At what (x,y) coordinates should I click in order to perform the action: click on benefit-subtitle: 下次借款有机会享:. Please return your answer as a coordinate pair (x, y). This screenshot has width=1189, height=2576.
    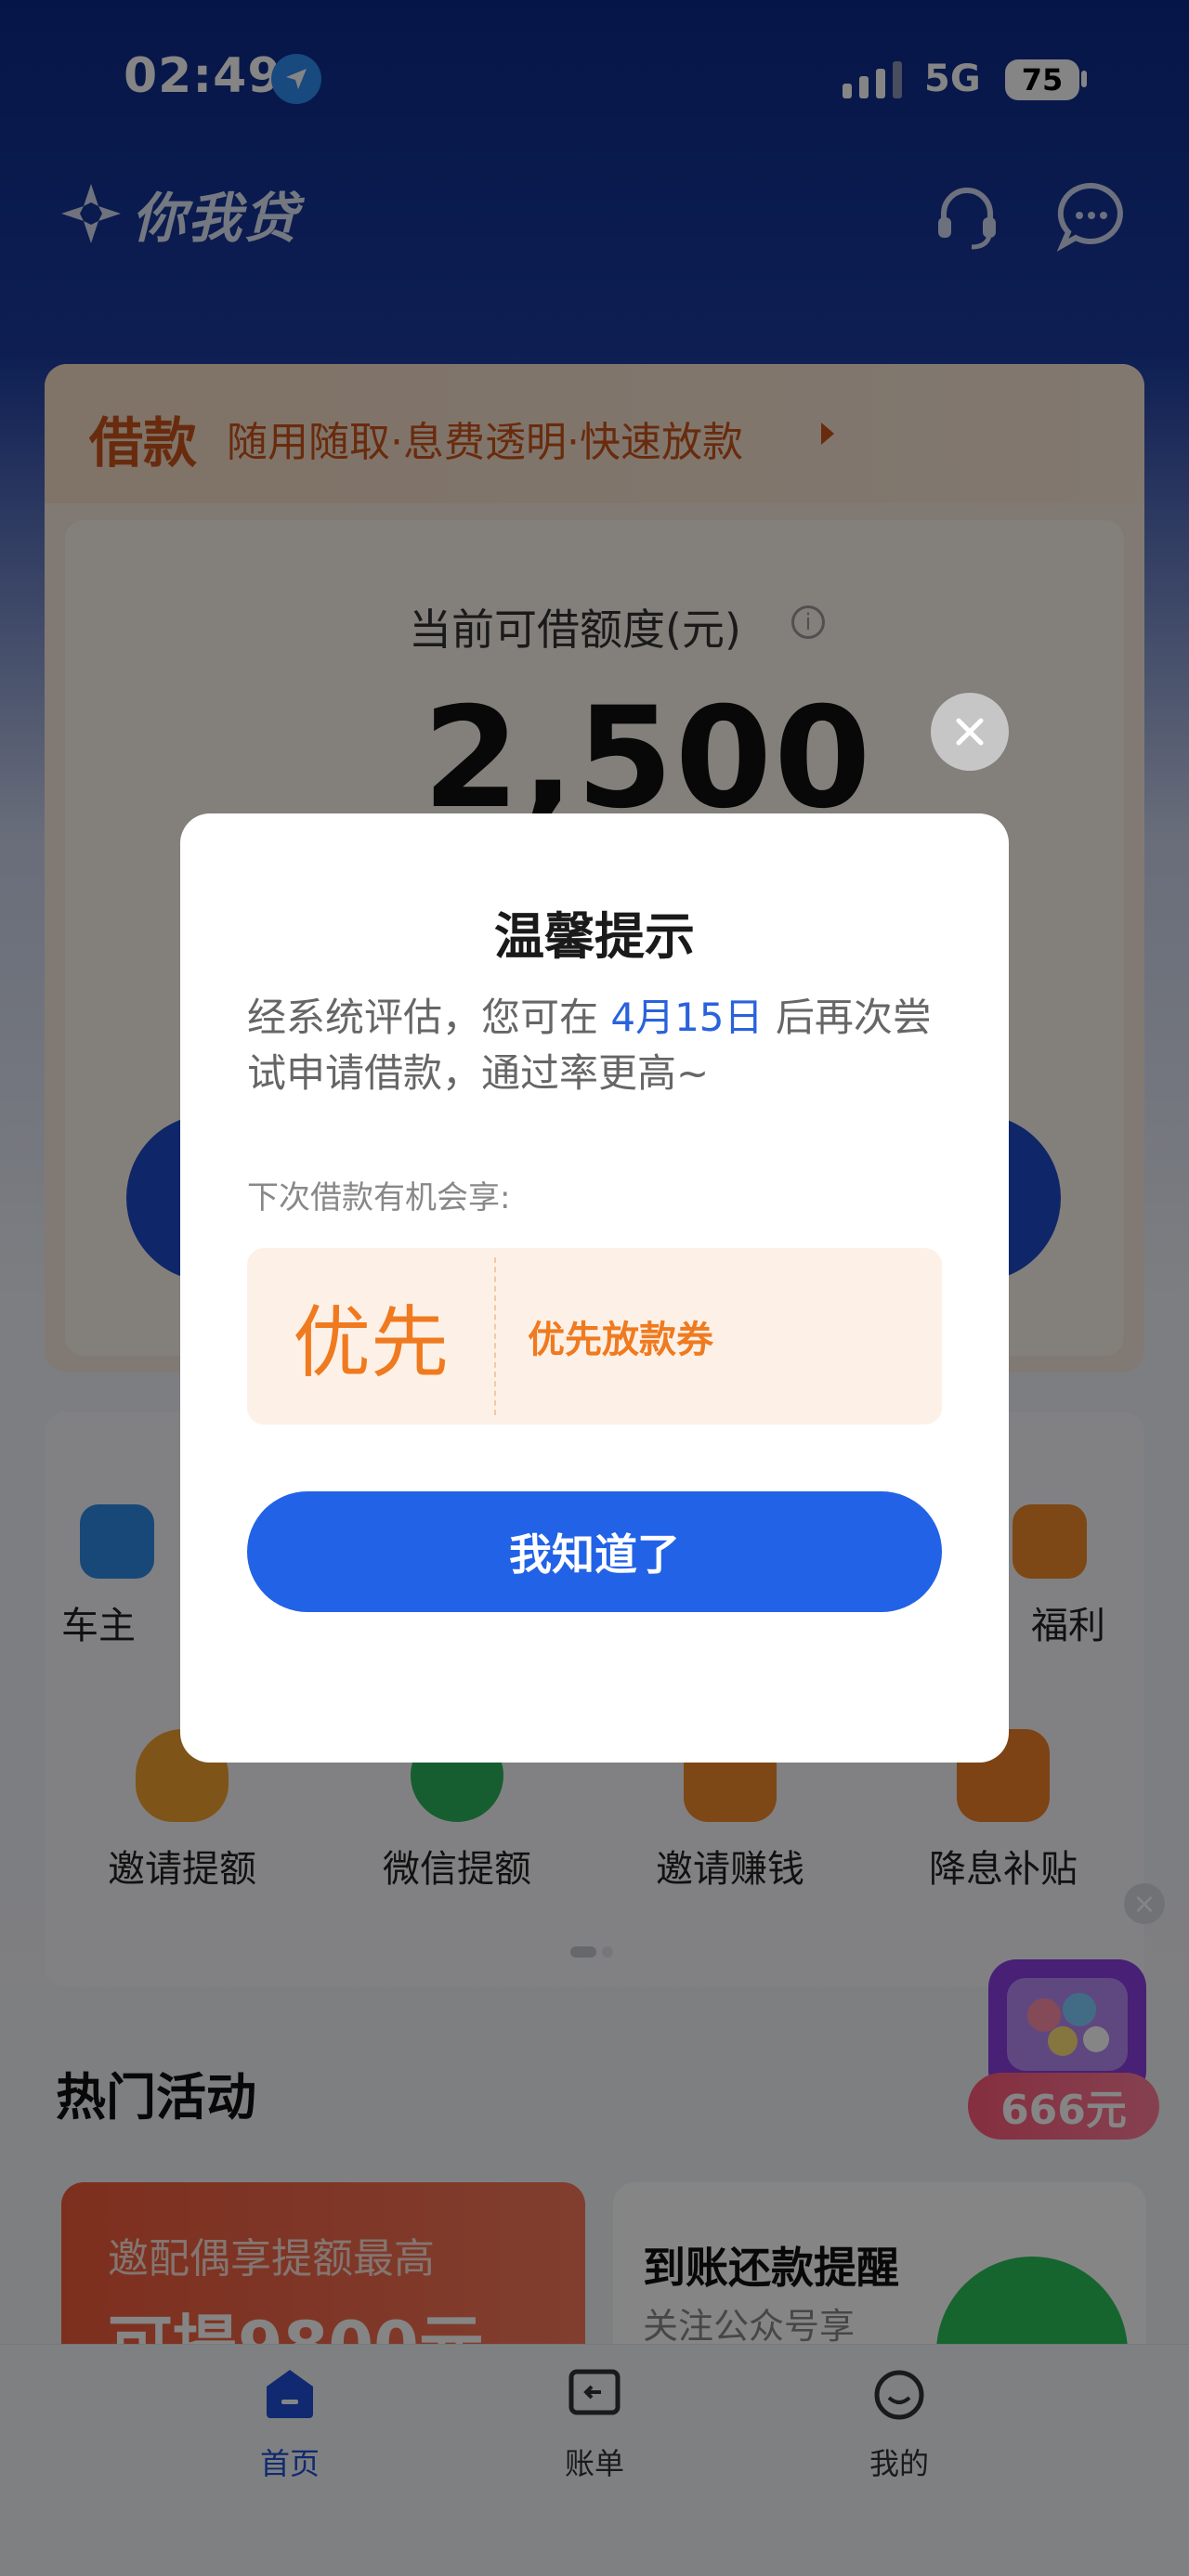
    Looking at the image, I should click on (379, 1197).